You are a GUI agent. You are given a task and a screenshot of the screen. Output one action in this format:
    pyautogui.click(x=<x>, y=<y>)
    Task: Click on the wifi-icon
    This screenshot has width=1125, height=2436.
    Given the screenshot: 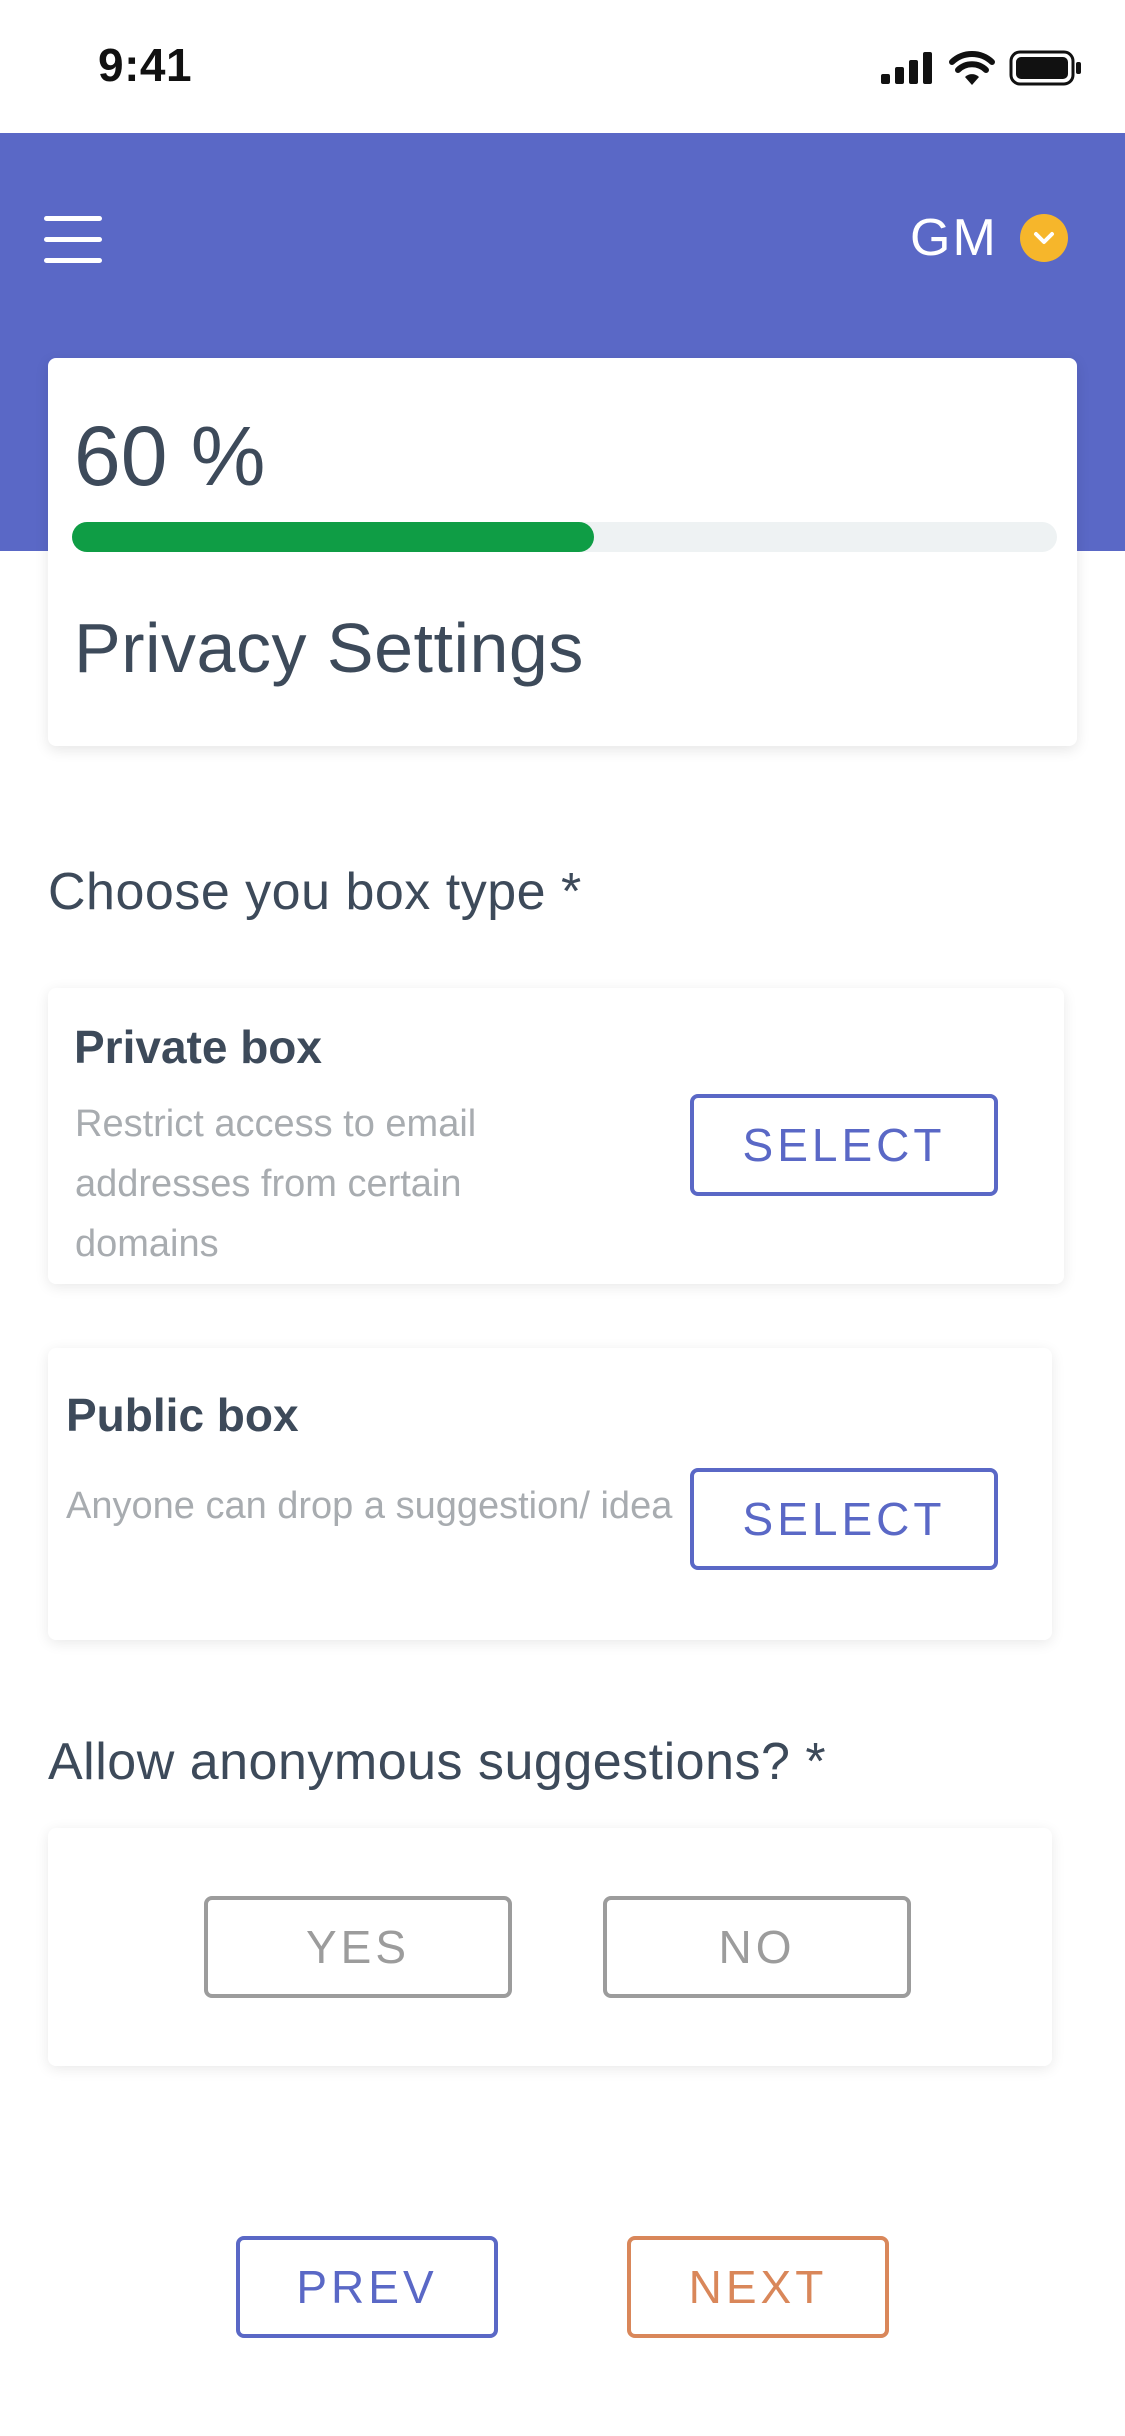 What is the action you would take?
    pyautogui.click(x=972, y=68)
    